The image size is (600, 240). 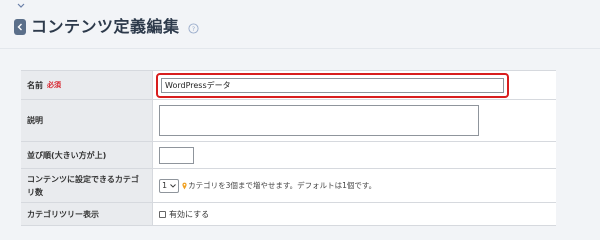 I want to click on name-value-cell, so click(x=354, y=85).